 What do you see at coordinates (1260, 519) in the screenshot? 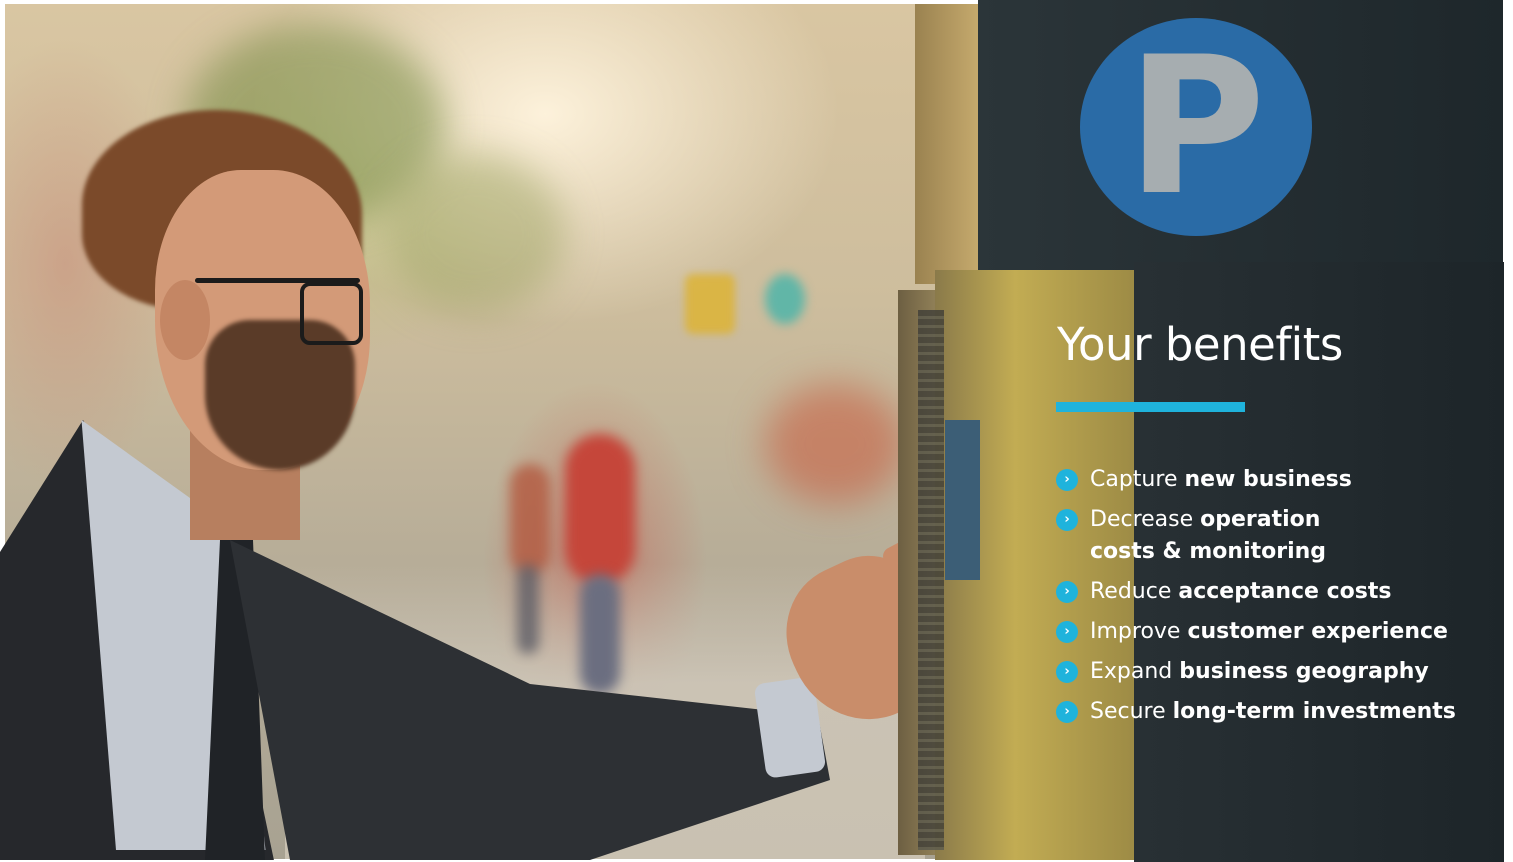
I see `benefit-bold: operation` at bounding box center [1260, 519].